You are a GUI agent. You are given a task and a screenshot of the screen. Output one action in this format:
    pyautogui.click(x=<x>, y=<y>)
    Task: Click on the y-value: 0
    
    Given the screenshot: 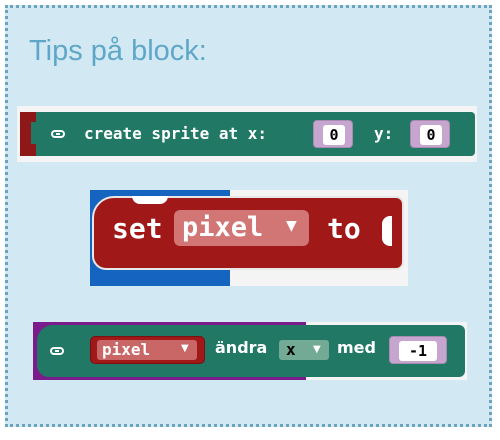 What is the action you would take?
    pyautogui.click(x=431, y=135)
    